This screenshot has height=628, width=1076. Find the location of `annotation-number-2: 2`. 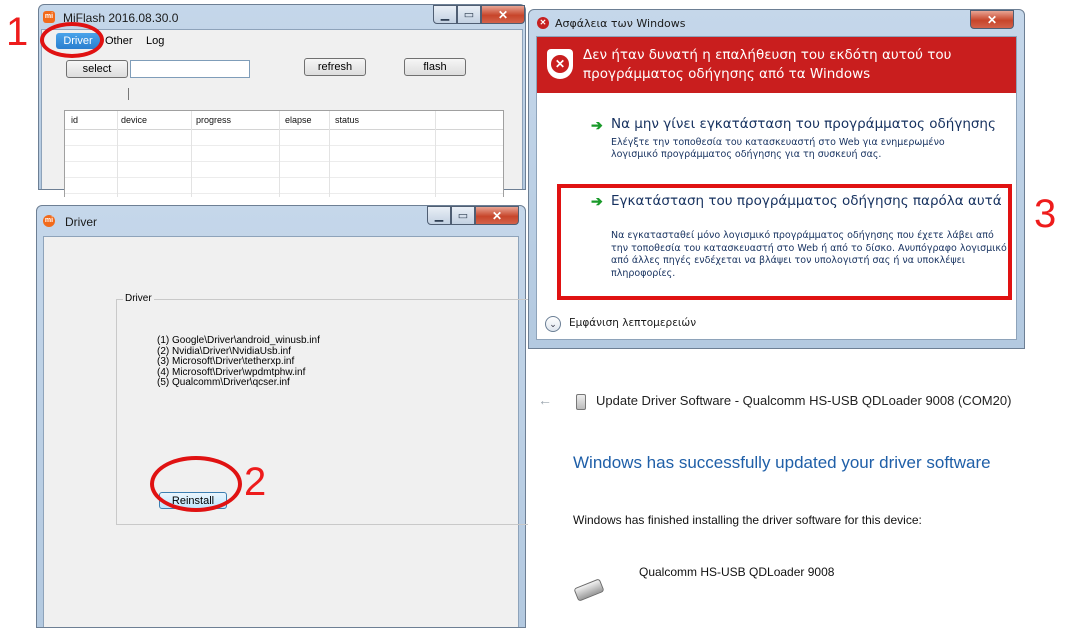

annotation-number-2: 2 is located at coordinates (255, 482).